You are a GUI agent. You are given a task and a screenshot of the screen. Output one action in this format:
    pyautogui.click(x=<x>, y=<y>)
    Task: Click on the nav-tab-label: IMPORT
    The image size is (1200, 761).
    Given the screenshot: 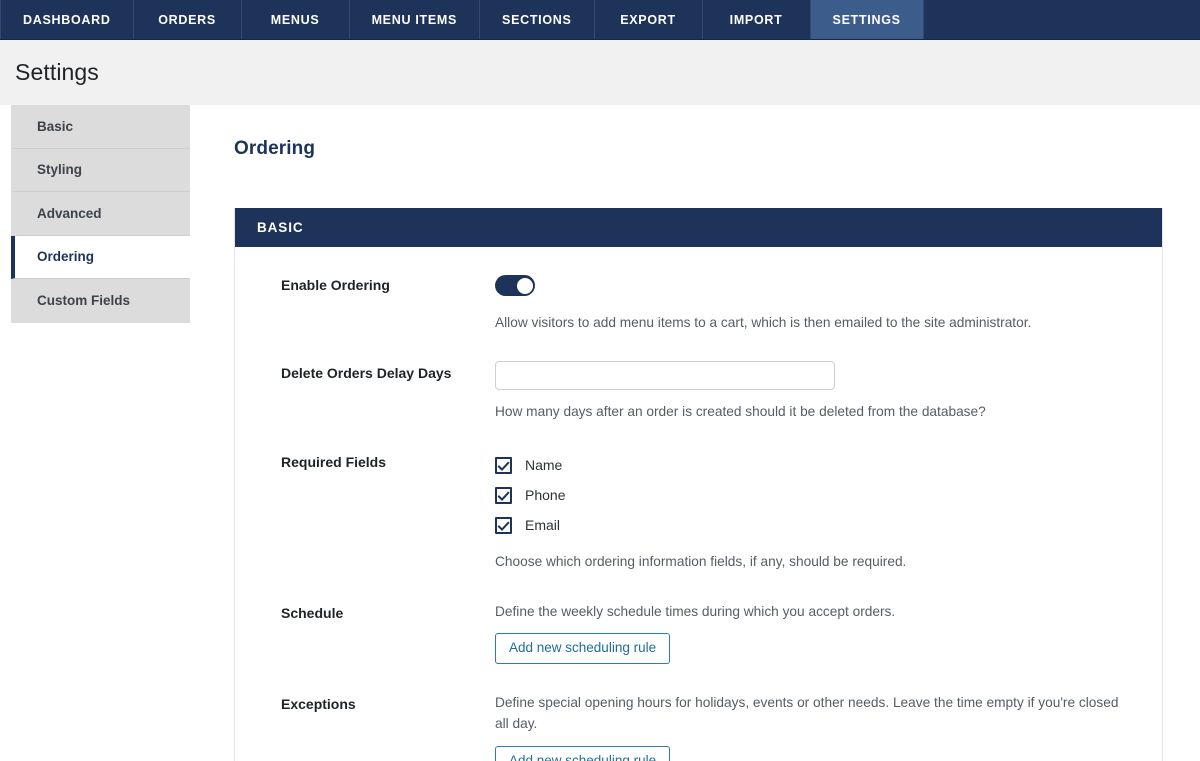 What is the action you would take?
    pyautogui.click(x=756, y=19)
    